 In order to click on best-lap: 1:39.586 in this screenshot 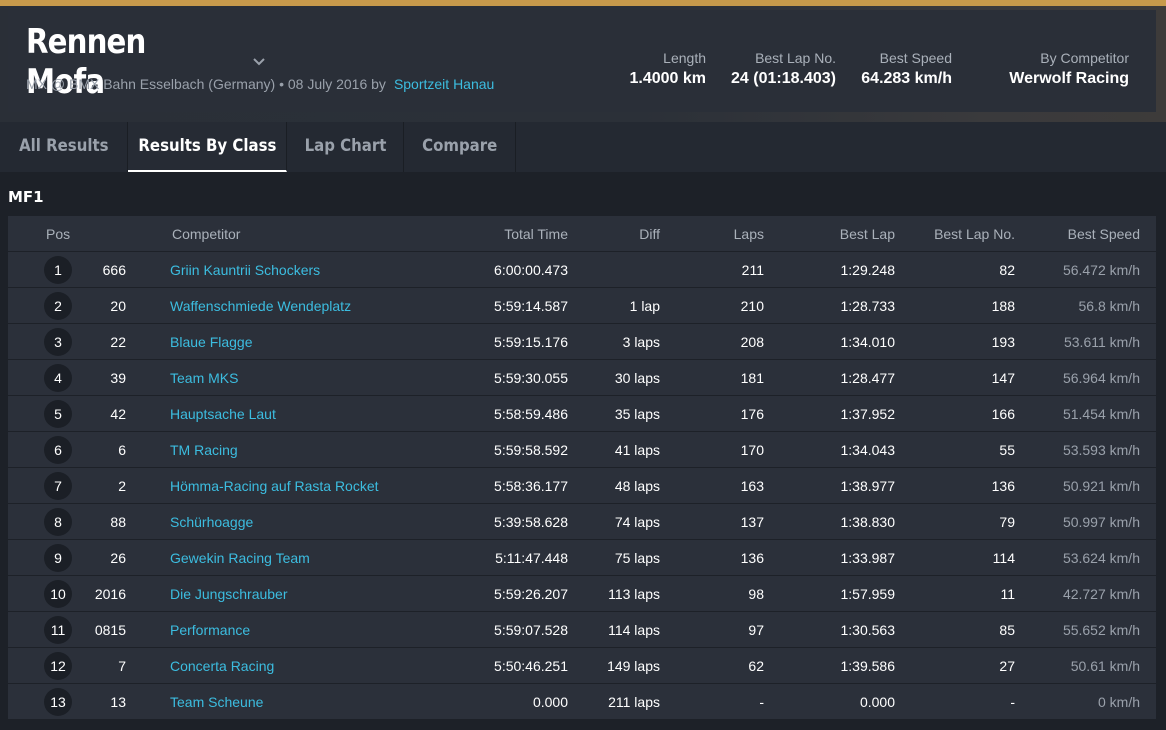, I will do `click(868, 665)`.